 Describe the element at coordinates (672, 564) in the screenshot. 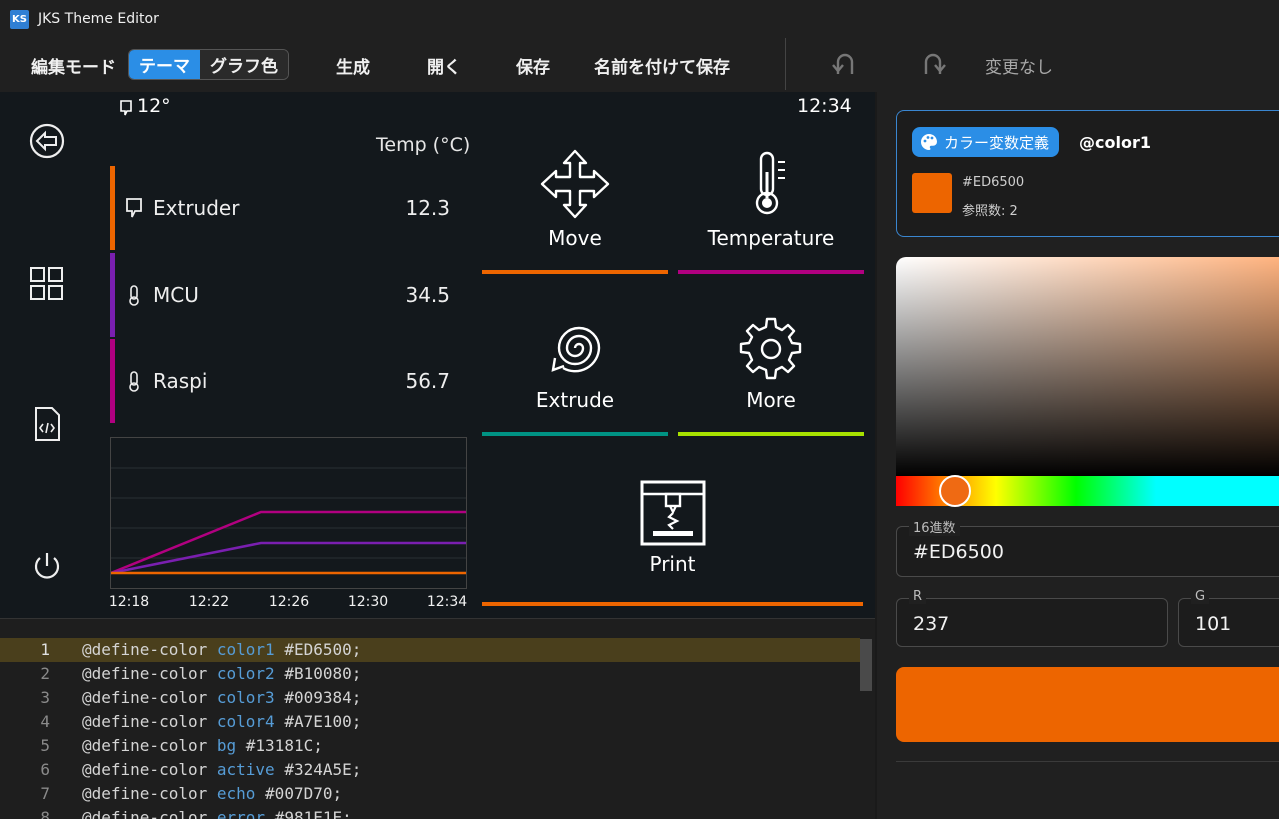

I see `button-label: Print` at that location.